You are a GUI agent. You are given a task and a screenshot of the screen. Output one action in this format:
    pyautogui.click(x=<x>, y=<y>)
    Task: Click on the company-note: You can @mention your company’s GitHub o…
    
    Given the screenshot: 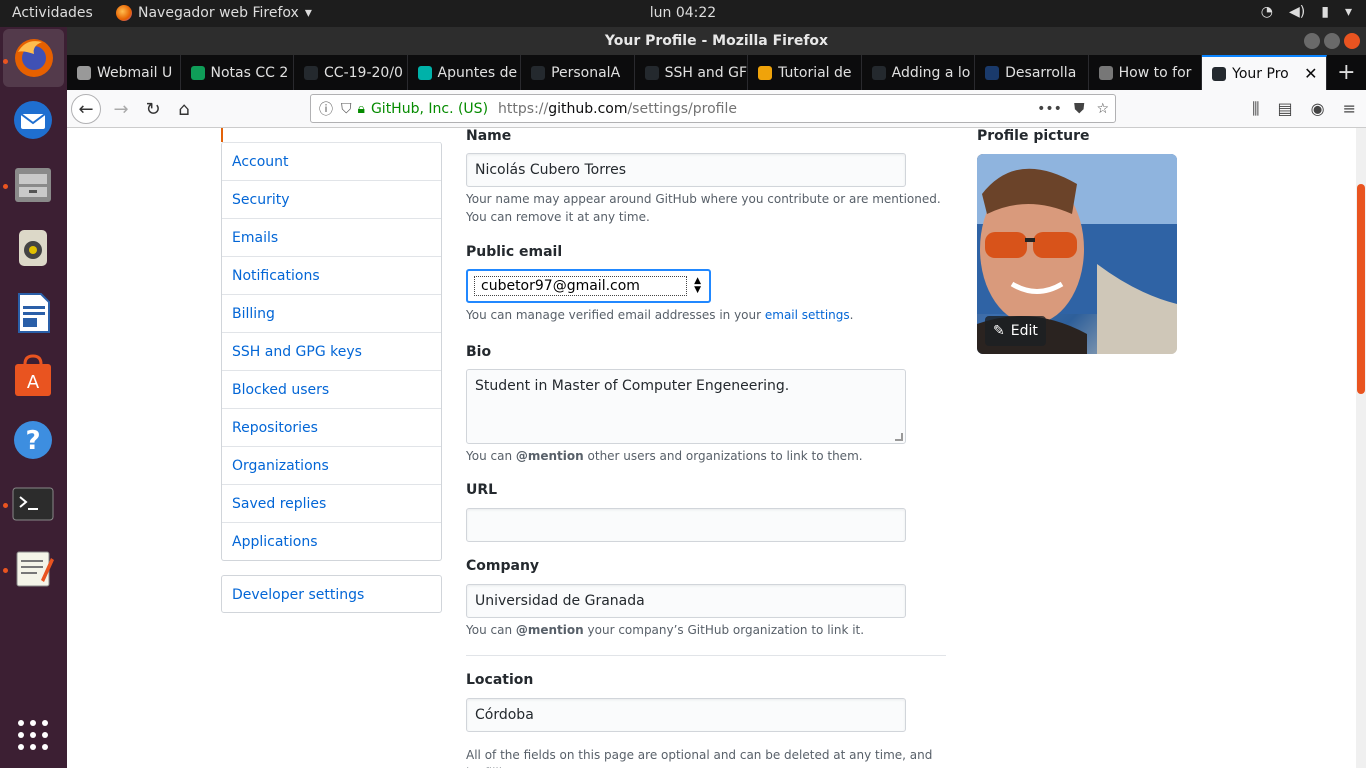 What is the action you would take?
    pyautogui.click(x=706, y=630)
    